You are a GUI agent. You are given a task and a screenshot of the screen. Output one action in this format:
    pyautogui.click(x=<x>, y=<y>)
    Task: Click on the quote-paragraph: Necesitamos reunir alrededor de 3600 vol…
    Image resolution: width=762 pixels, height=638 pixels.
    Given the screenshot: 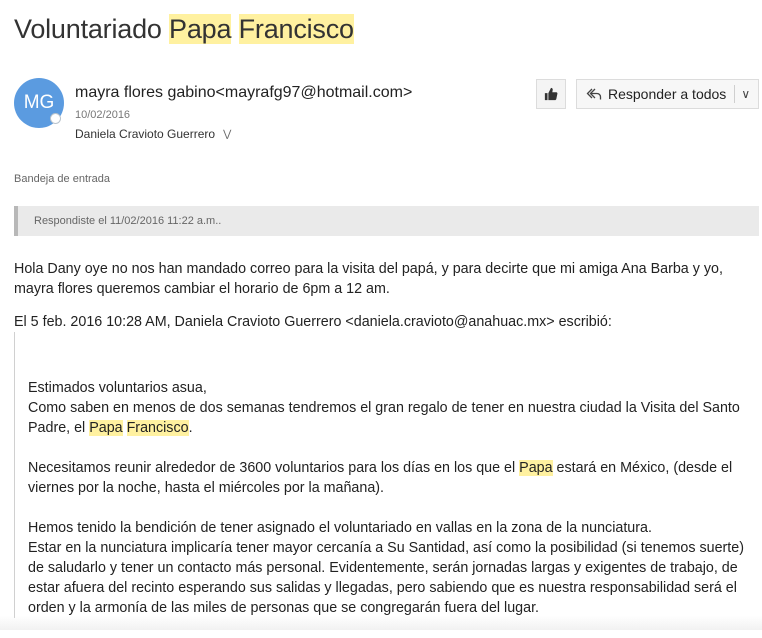 What is the action you would take?
    pyautogui.click(x=390, y=478)
    